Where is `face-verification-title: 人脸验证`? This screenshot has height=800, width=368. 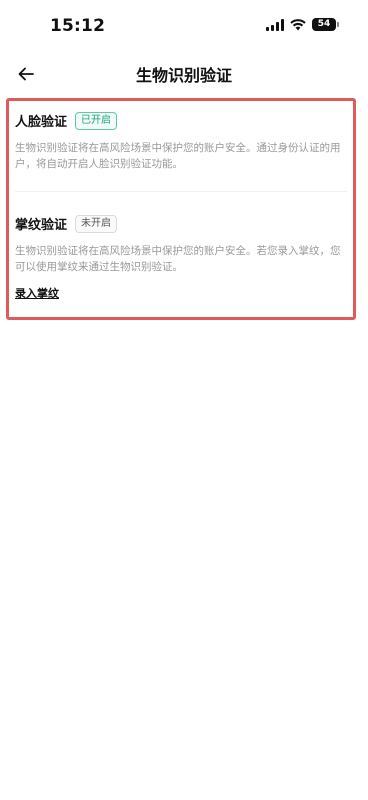
face-verification-title: 人脸验证 is located at coordinates (41, 122).